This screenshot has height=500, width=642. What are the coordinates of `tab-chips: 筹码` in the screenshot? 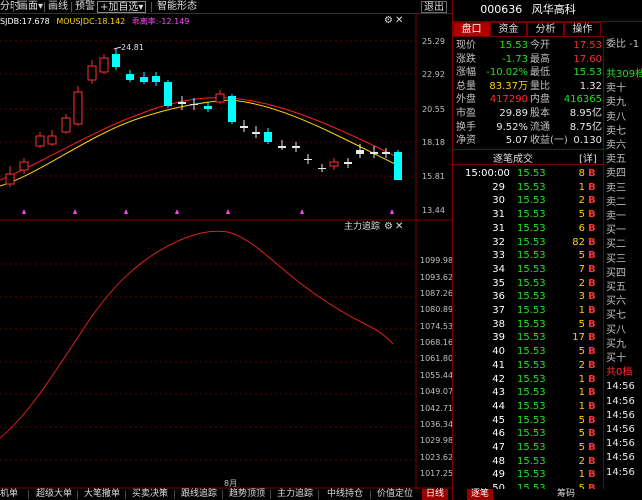 It's located at (566, 494).